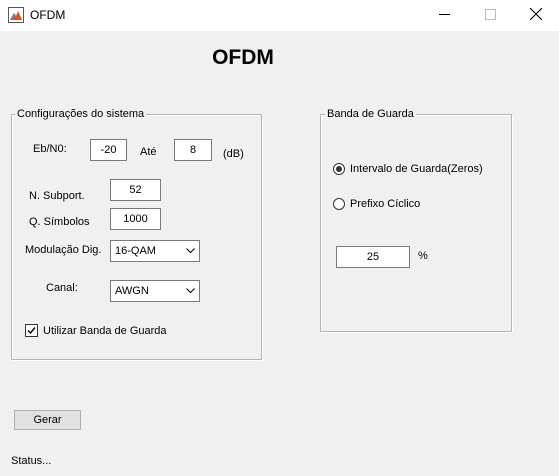 This screenshot has width=559, height=476. I want to click on system-settings-legend: Configurações do sistema, so click(81, 114).